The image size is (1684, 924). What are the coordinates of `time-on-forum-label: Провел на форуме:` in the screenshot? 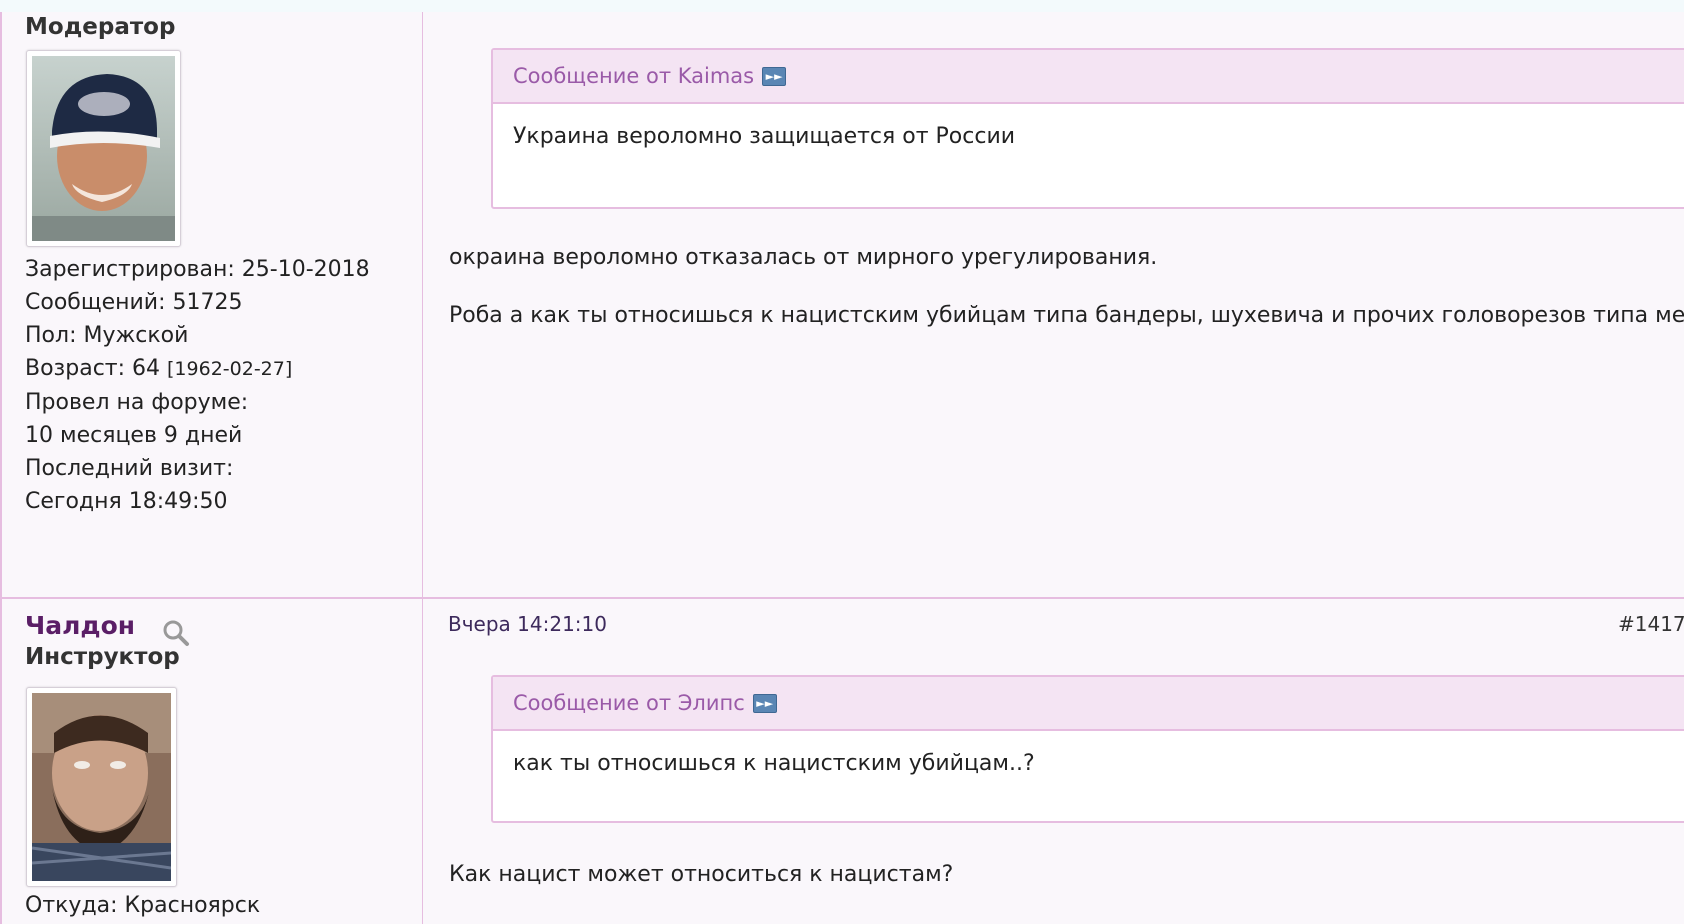 It's located at (137, 402).